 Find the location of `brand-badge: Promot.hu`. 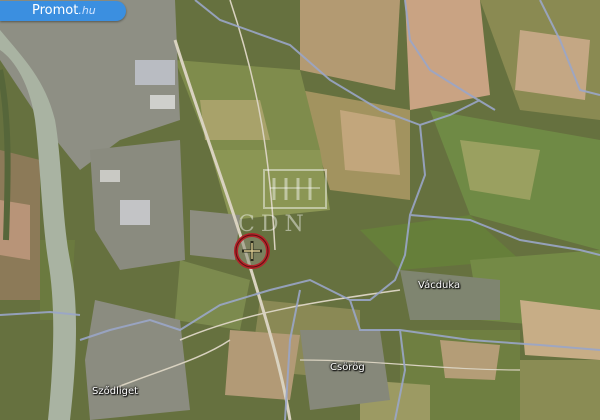

brand-badge: Promot.hu is located at coordinates (63, 11).